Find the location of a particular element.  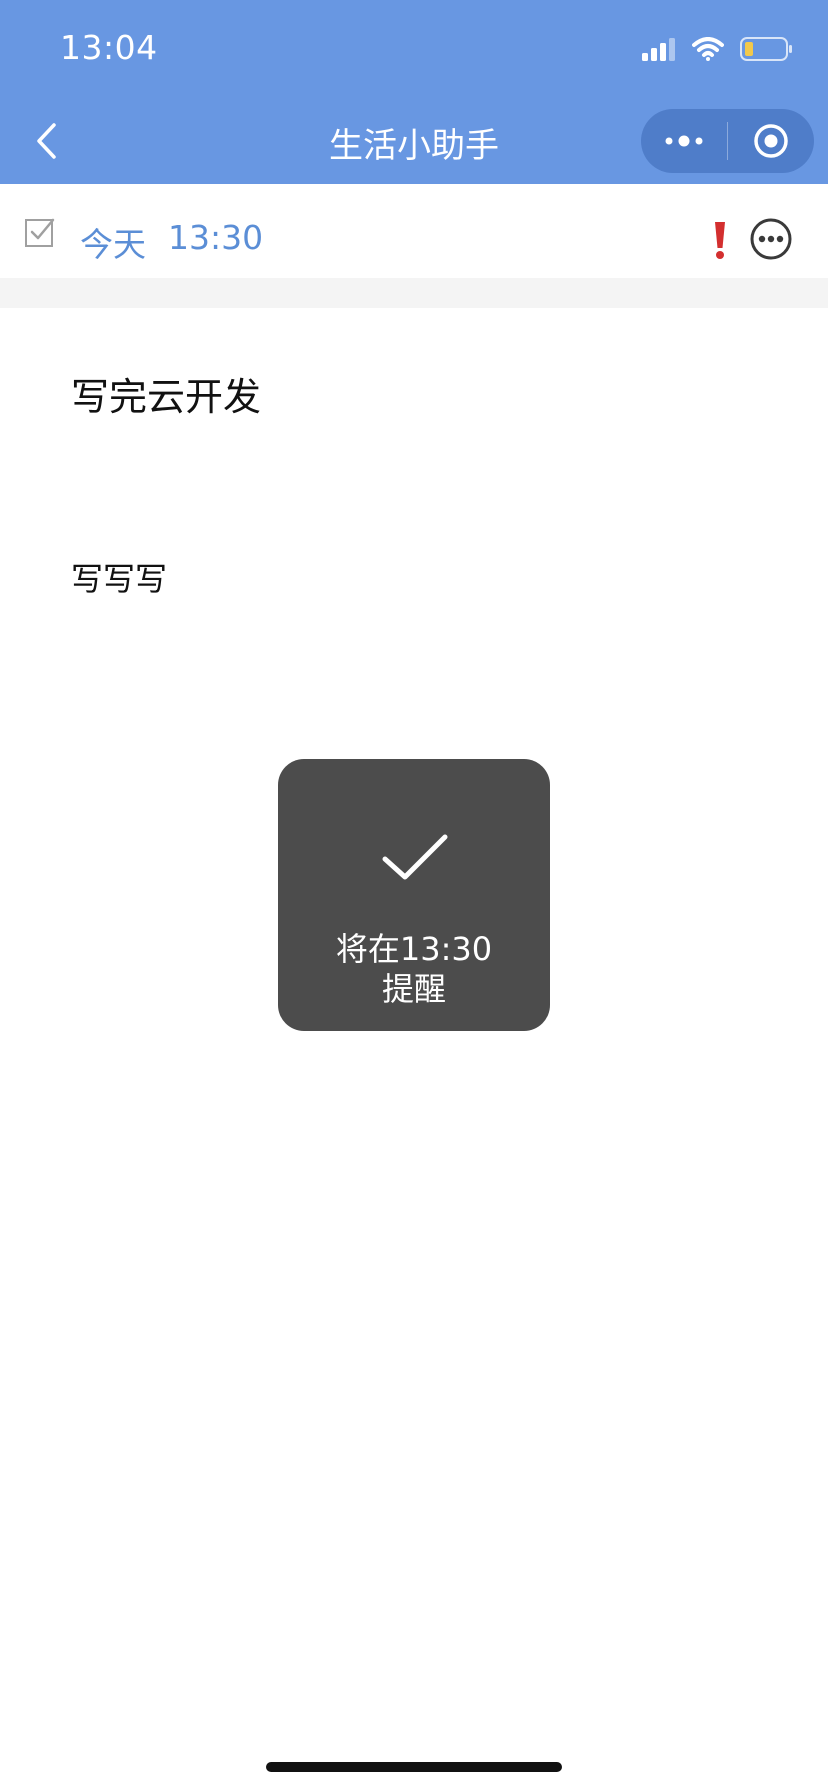

signal-icon is located at coordinates (658, 49).